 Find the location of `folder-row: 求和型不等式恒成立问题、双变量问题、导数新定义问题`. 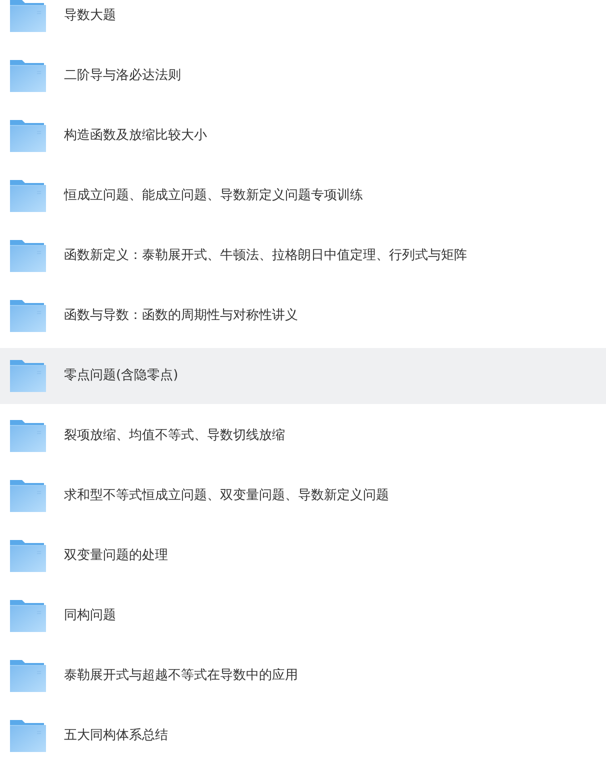

folder-row: 求和型不等式恒成立问题、双变量问题、导数新定义问题 is located at coordinates (303, 496).